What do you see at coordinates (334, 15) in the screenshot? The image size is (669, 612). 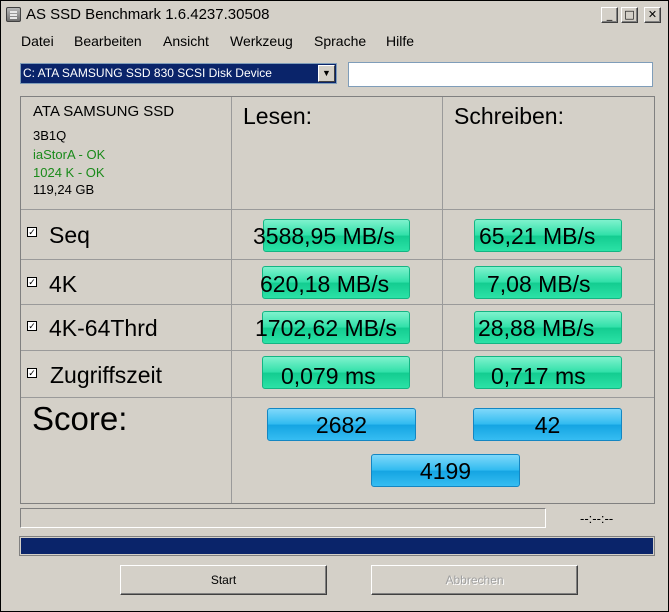 I see `title-bar: AS SSD Benchmark 1.6.4237.30508 _ □ ✕` at bounding box center [334, 15].